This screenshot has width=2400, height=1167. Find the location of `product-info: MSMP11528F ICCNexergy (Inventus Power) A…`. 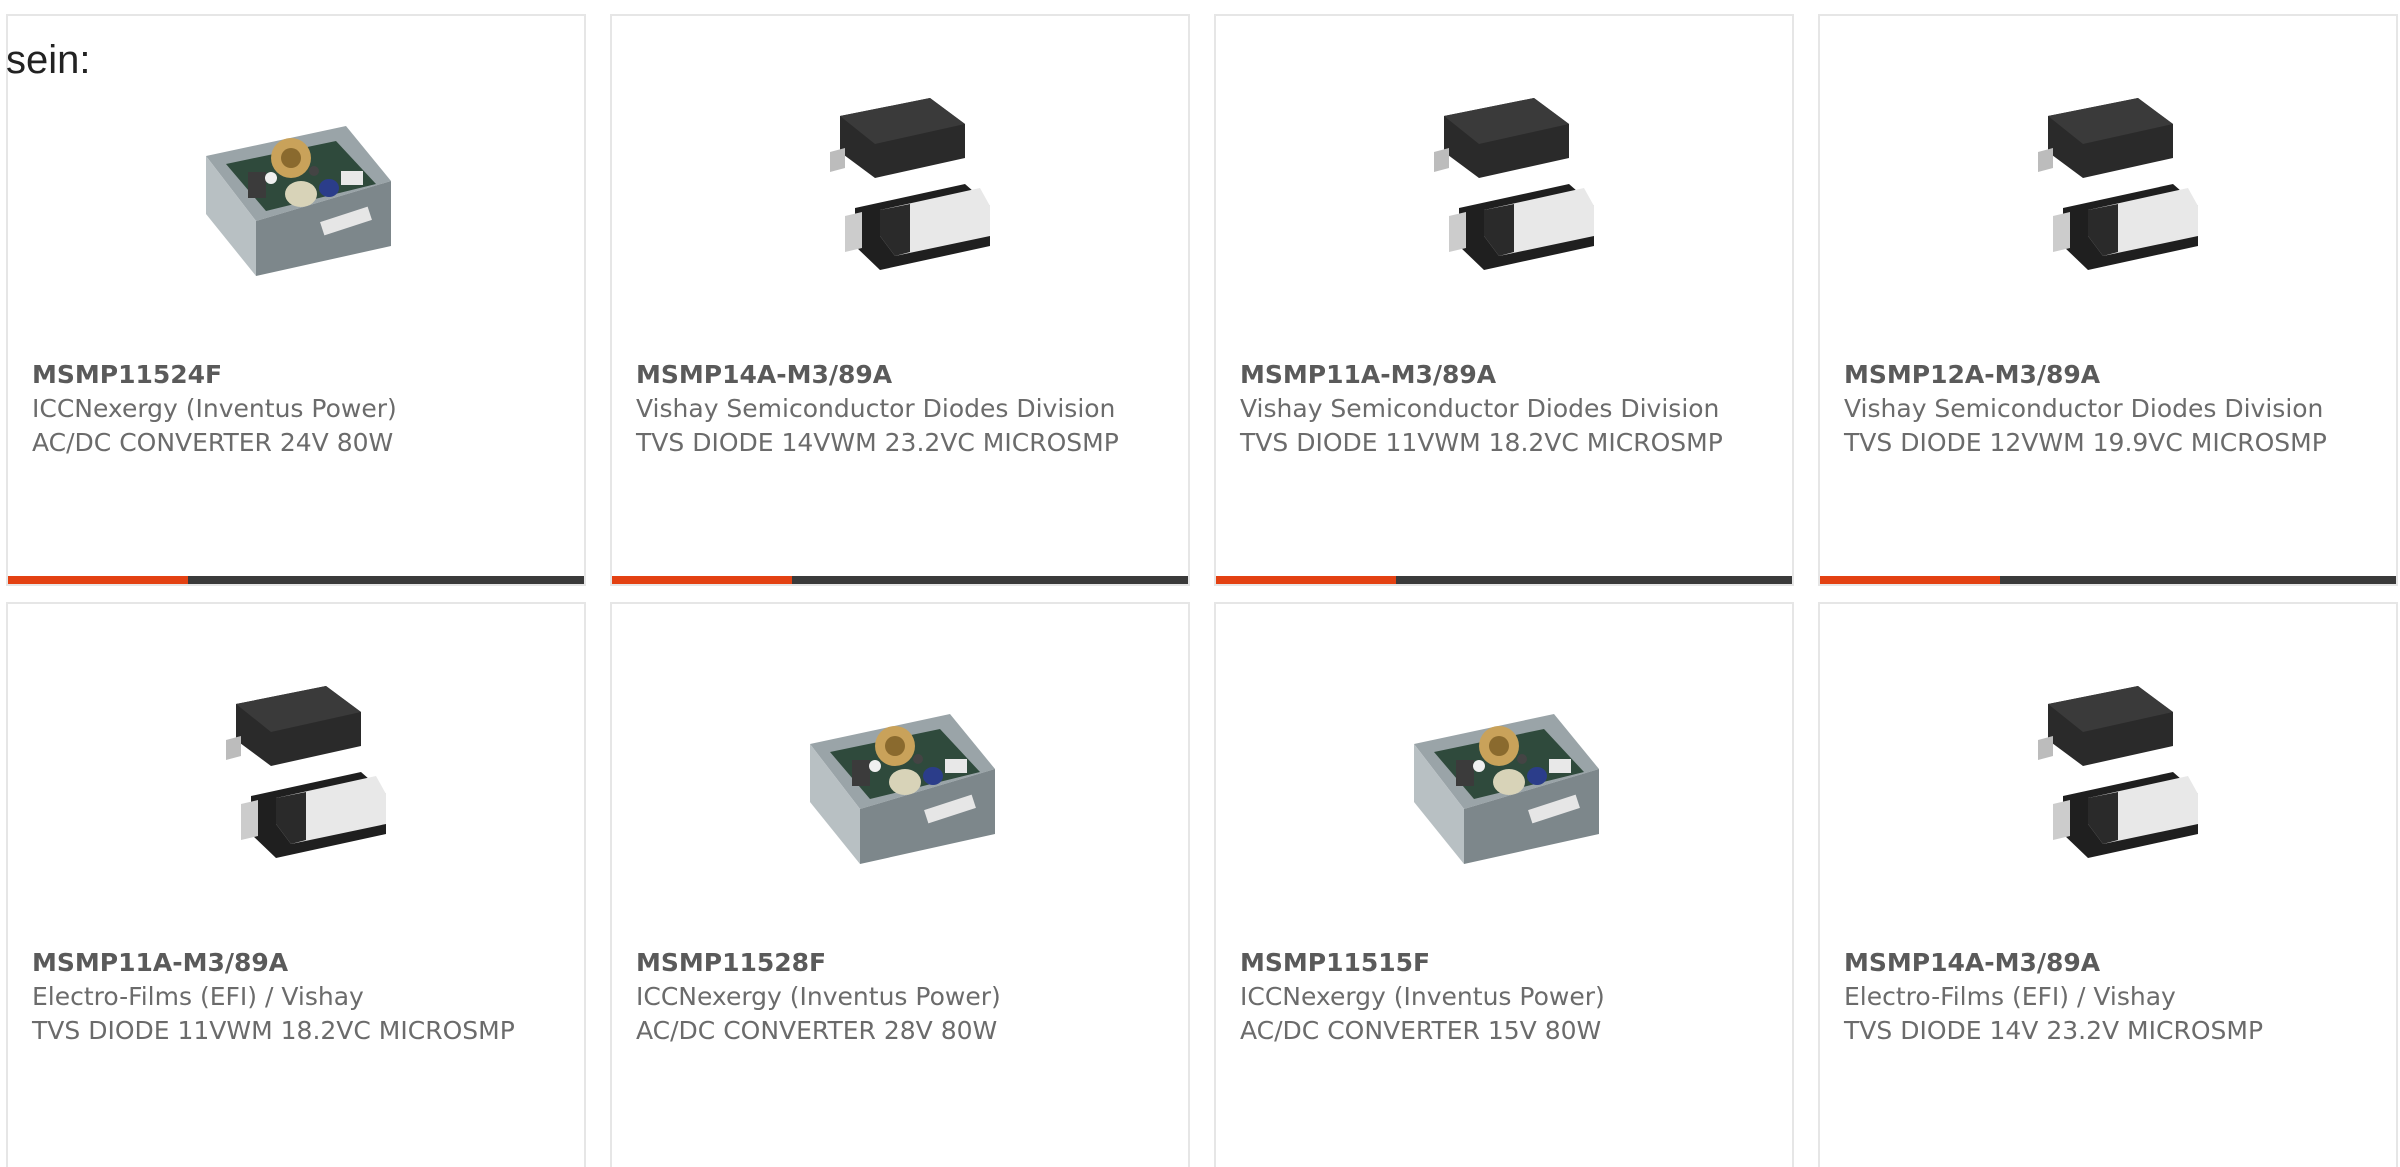

product-info: MSMP11528F ICCNexergy (Inventus Power) A… is located at coordinates (900, 997).